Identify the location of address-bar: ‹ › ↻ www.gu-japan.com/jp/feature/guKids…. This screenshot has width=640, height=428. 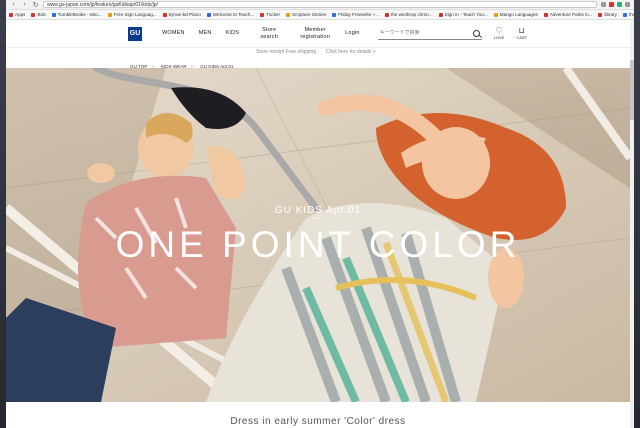
(320, 5).